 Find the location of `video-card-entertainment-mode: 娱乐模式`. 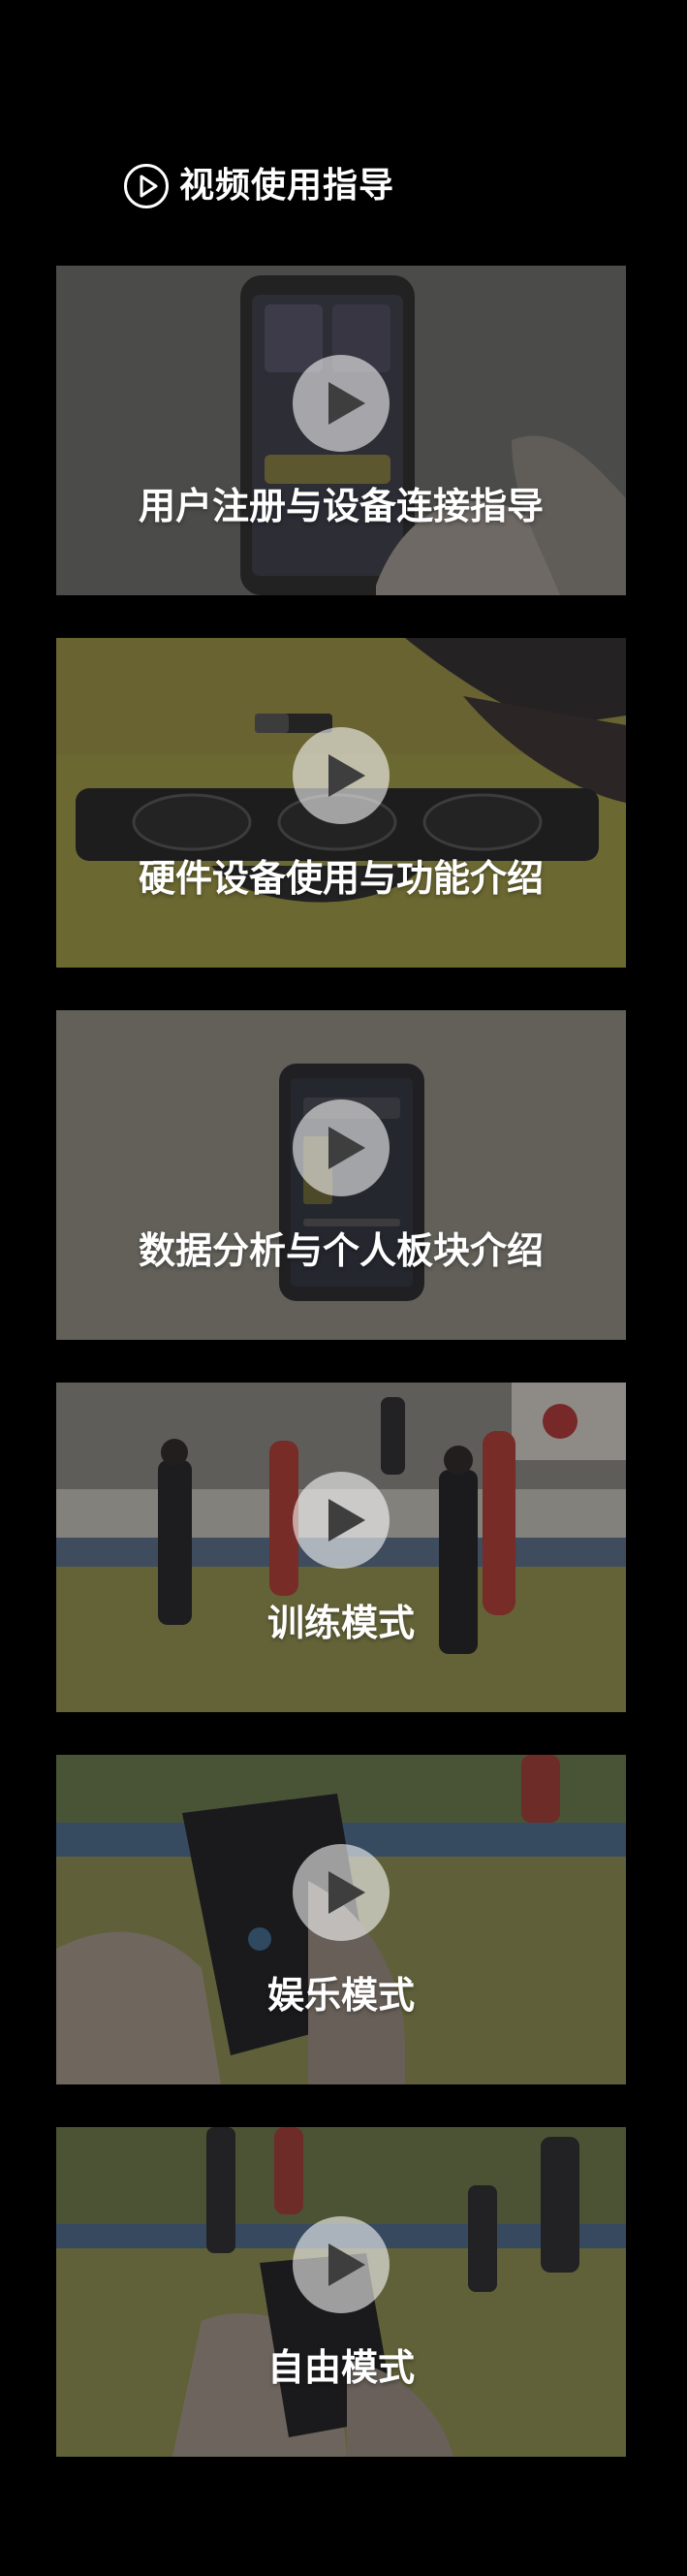

video-card-entertainment-mode: 娱乐模式 is located at coordinates (341, 1919).